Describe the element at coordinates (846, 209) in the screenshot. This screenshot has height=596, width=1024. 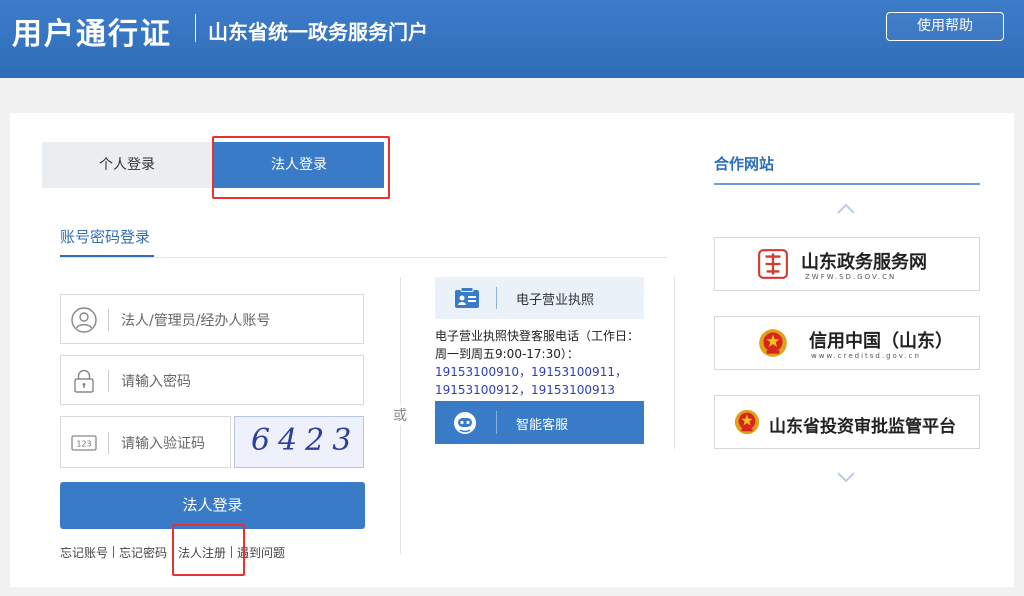
I see `chevron-up-icon` at that location.